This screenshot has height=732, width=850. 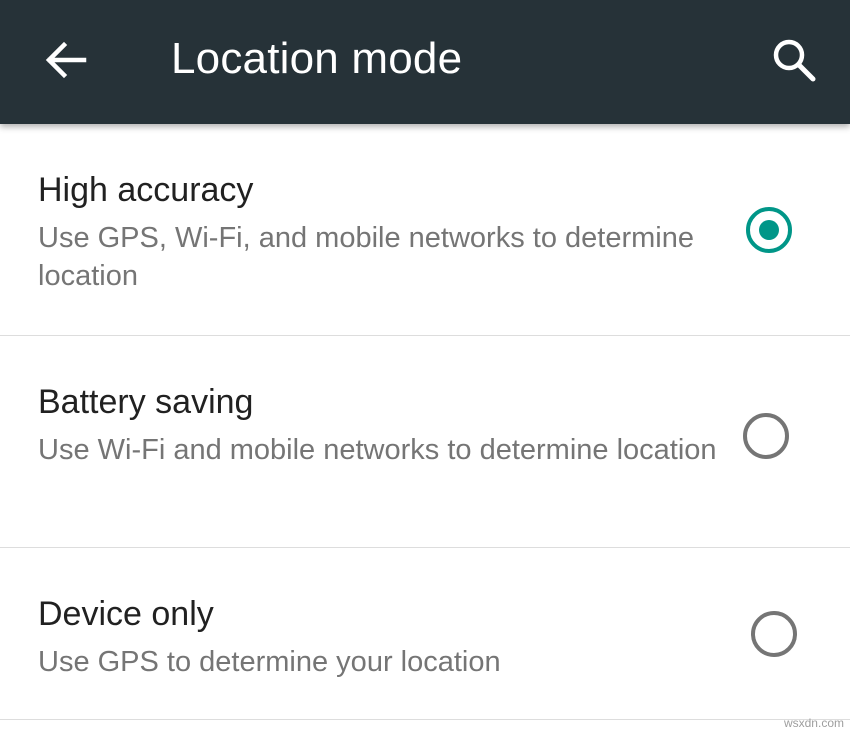 I want to click on arrow-back-icon, so click(x=66, y=60).